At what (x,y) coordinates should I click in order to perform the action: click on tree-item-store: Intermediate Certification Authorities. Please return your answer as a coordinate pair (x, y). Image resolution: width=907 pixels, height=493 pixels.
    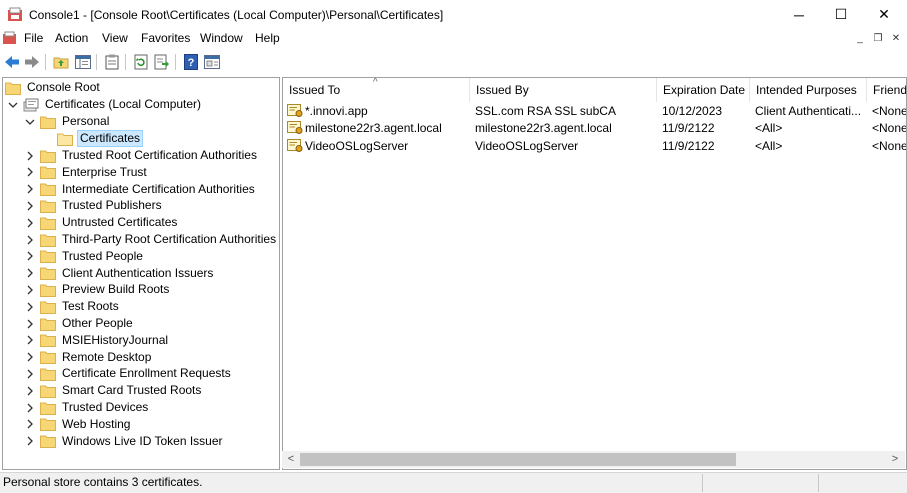
    Looking at the image, I should click on (140, 189).